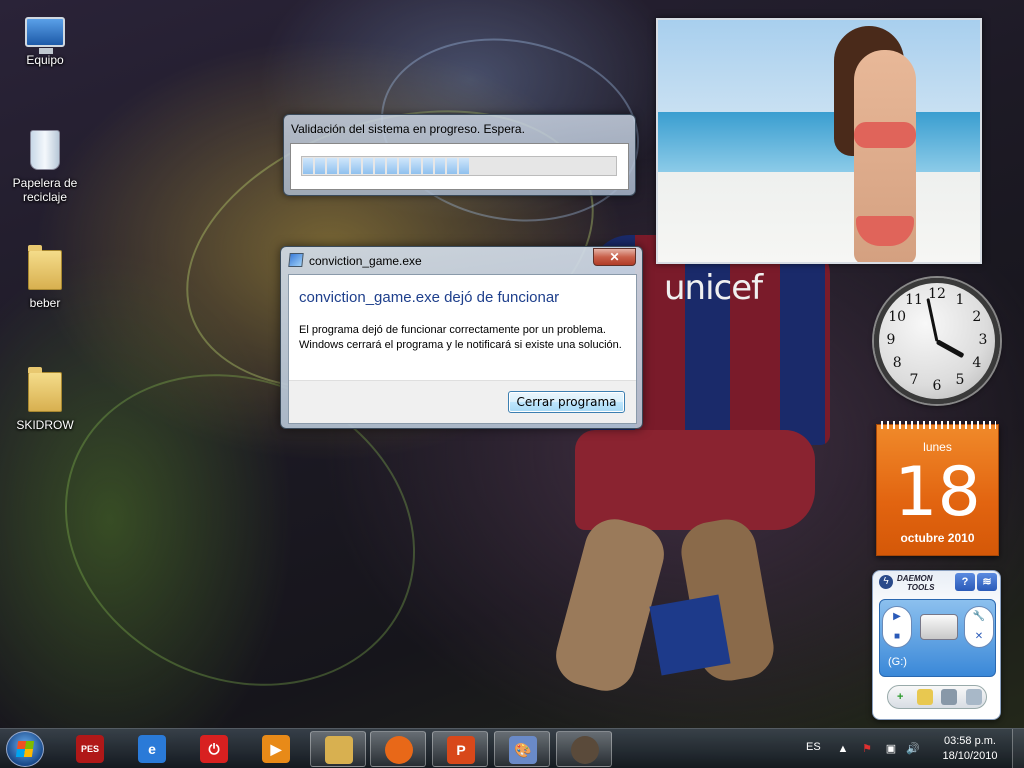 Image resolution: width=1024 pixels, height=768 pixels. Describe the element at coordinates (950, 349) in the screenshot. I see `hour-hand` at that location.